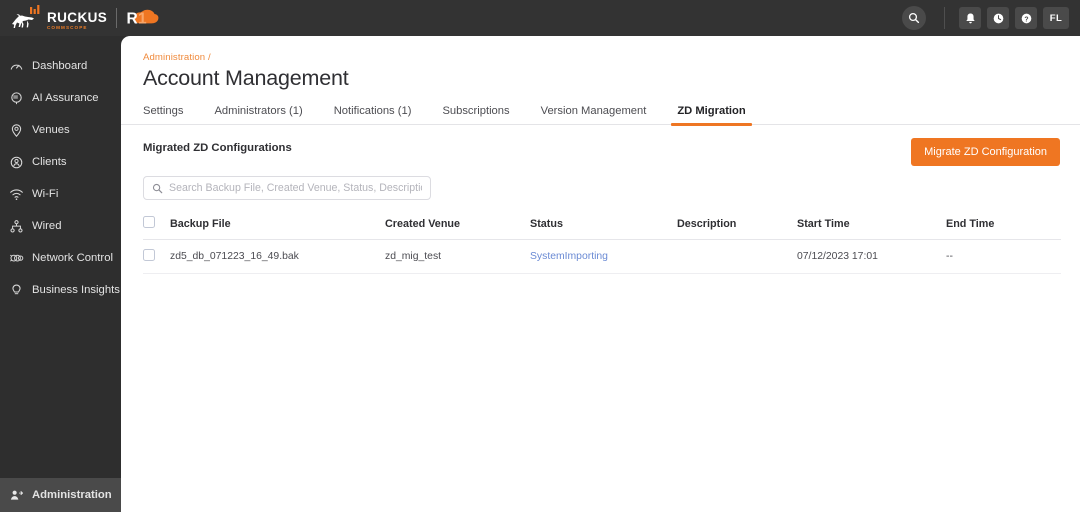  Describe the element at coordinates (944, 18) in the screenshot. I see `header-divider` at that location.